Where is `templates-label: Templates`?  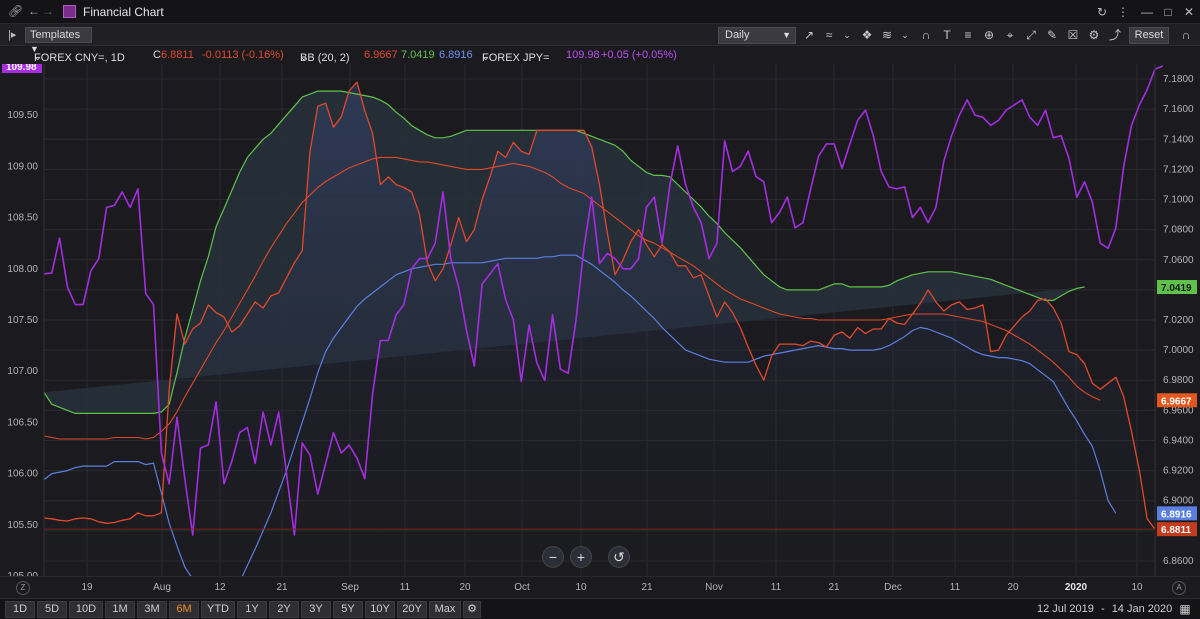 templates-label: Templates is located at coordinates (55, 35).